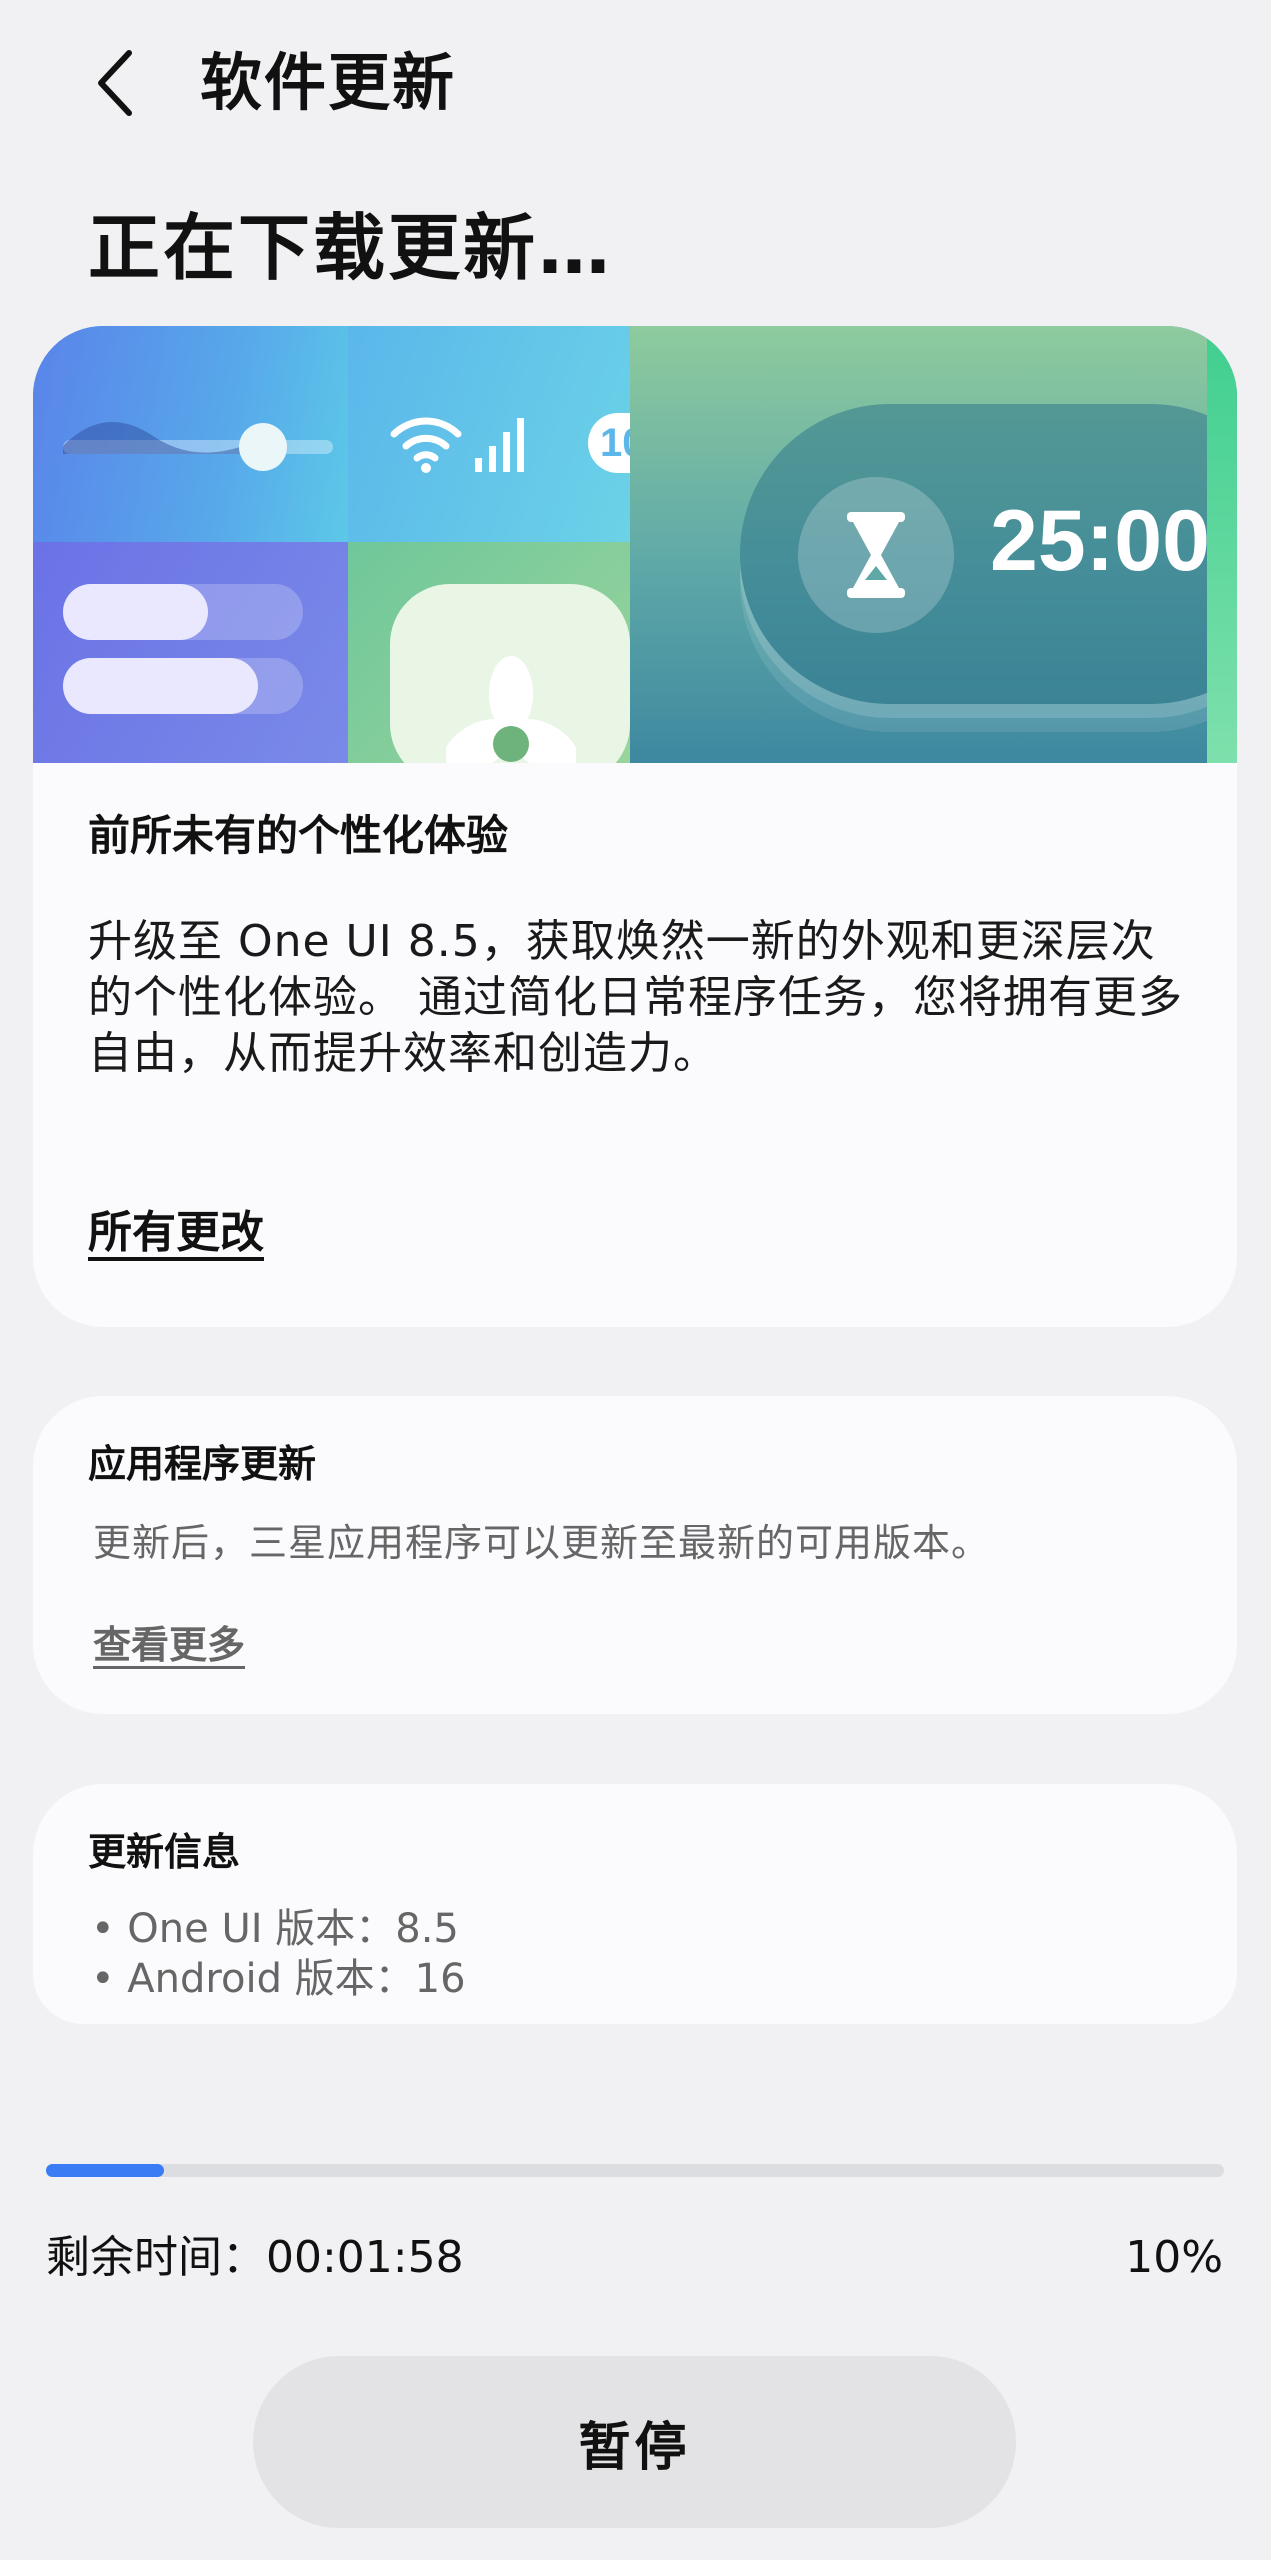 This screenshot has height=2560, width=1271. What do you see at coordinates (328, 82) in the screenshot?
I see `header-title: 软件更新` at bounding box center [328, 82].